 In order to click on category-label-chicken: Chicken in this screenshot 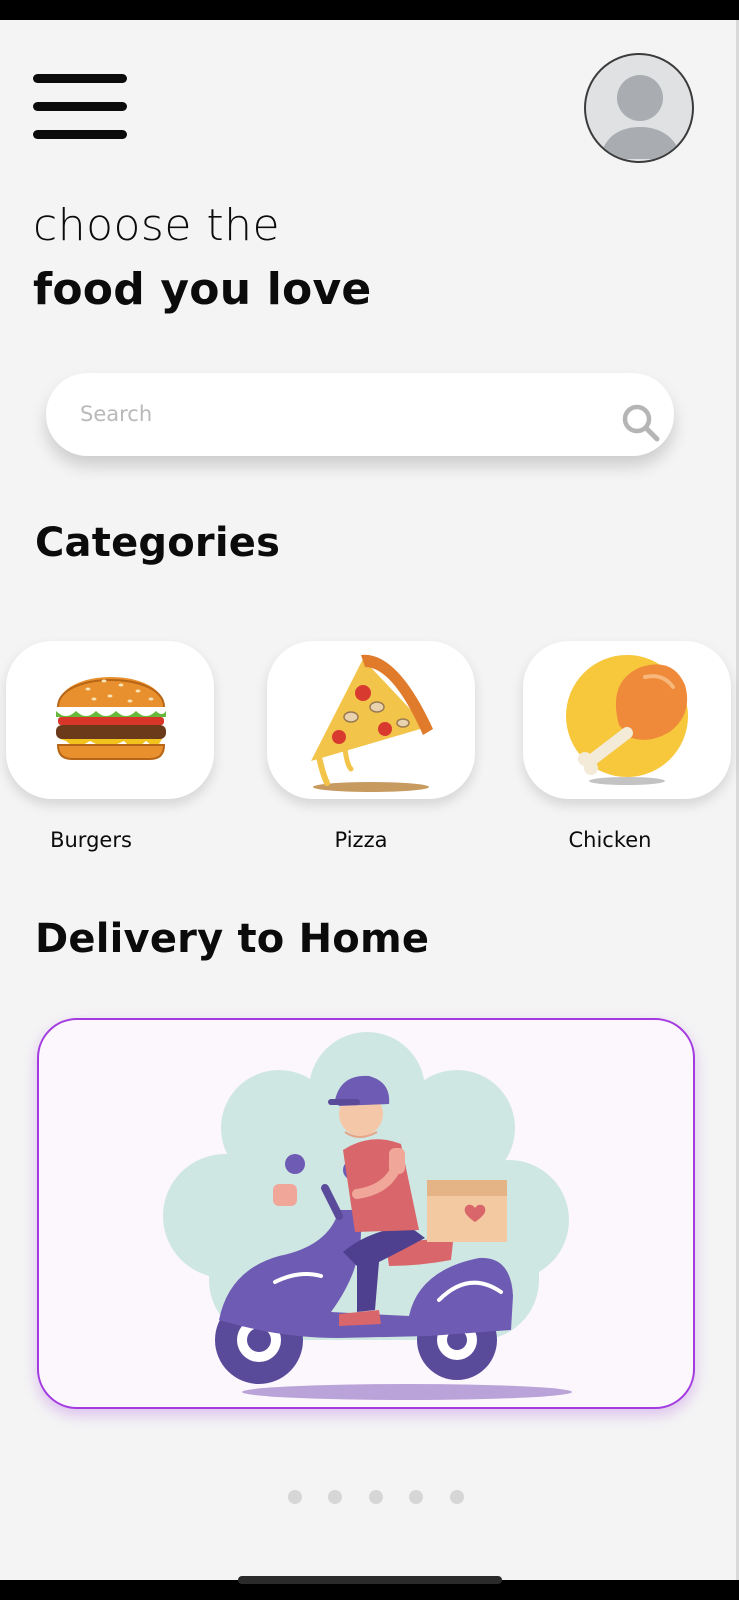, I will do `click(610, 840)`.